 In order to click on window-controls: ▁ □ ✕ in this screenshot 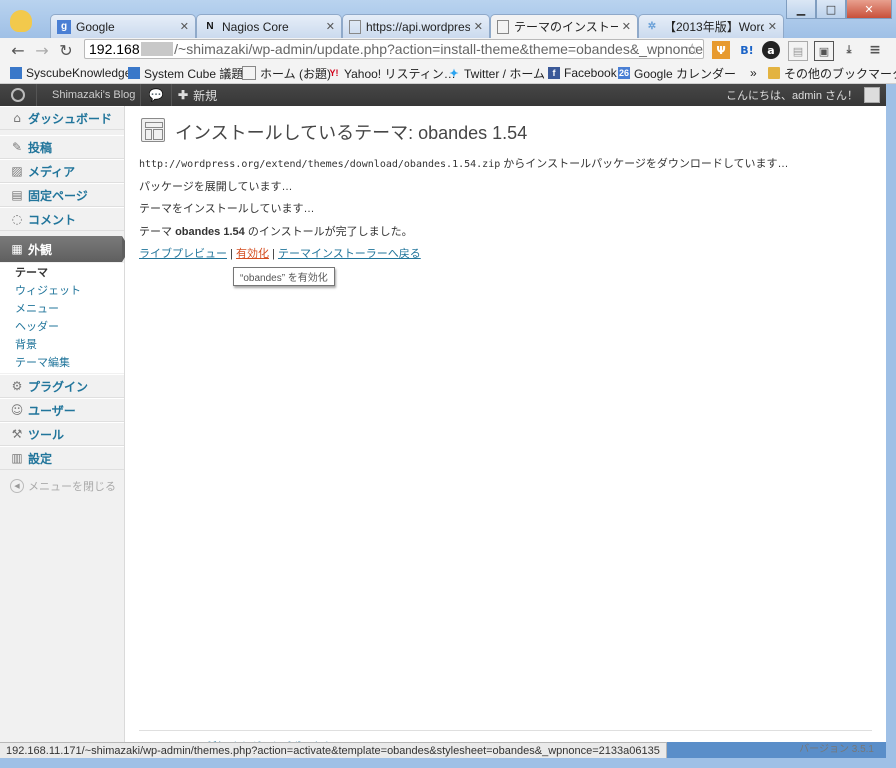, I will do `click(839, 9)`.